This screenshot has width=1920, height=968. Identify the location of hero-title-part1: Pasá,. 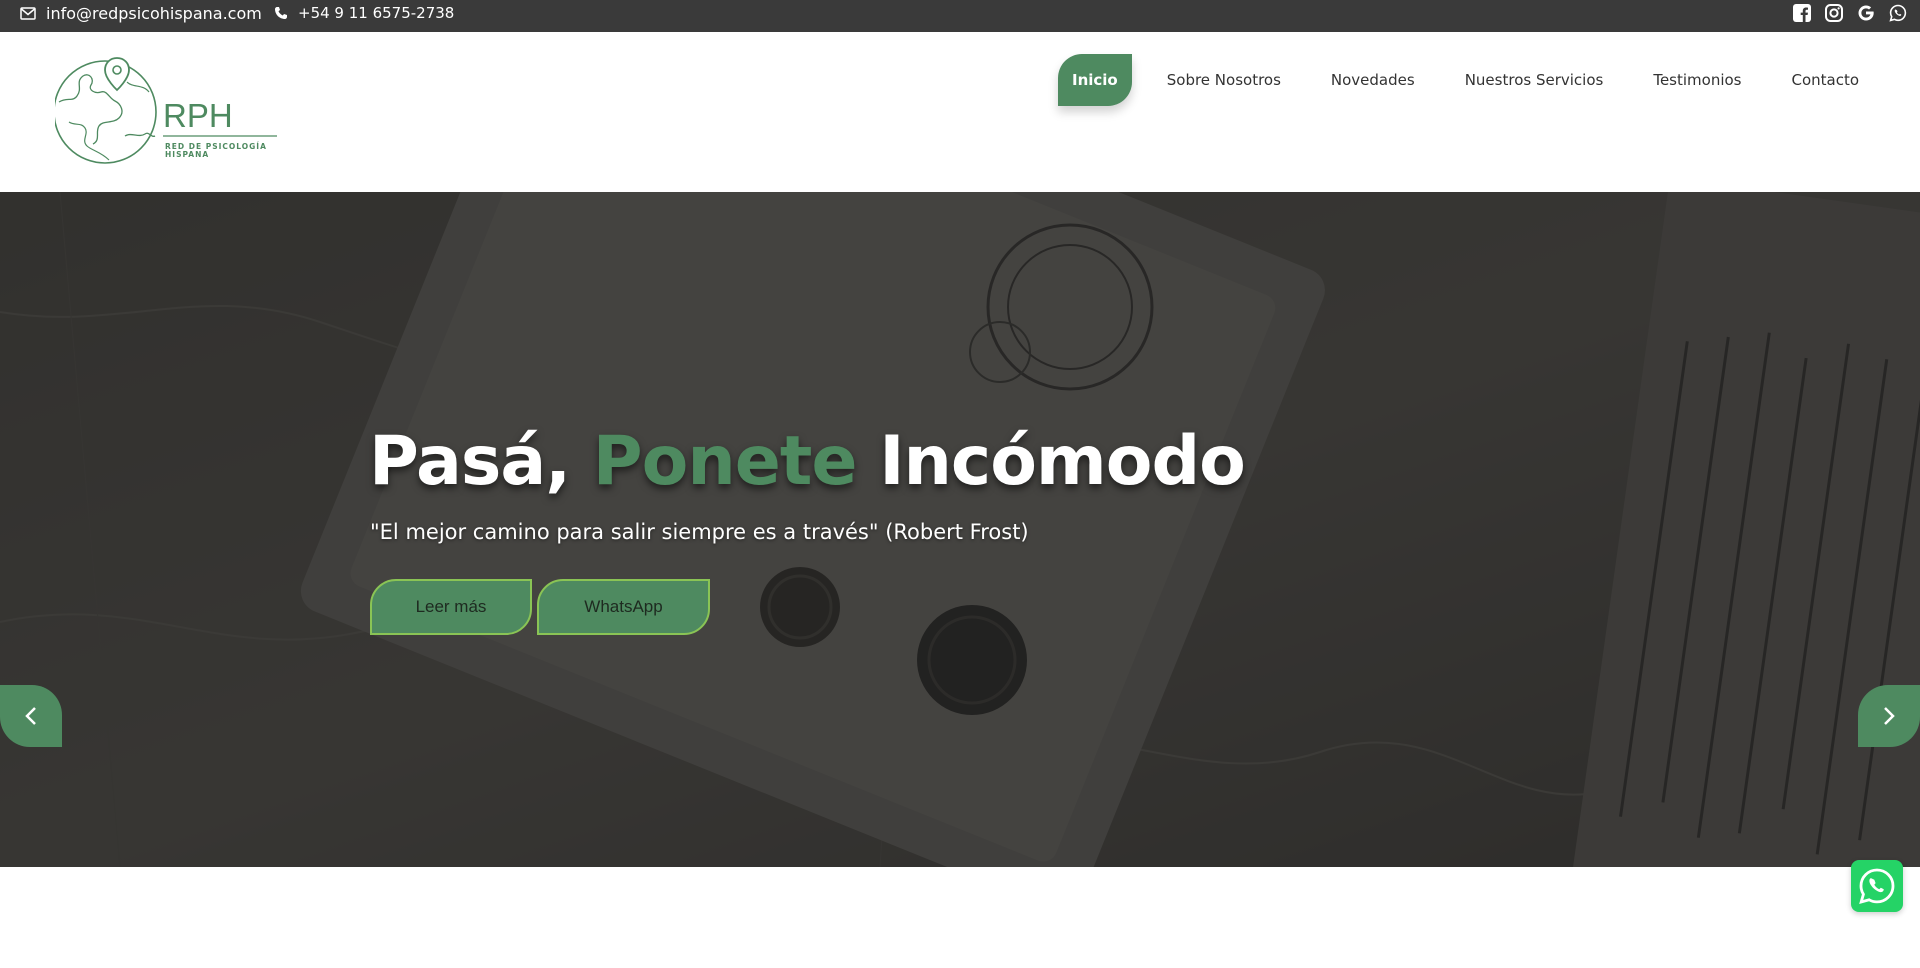
(470, 461).